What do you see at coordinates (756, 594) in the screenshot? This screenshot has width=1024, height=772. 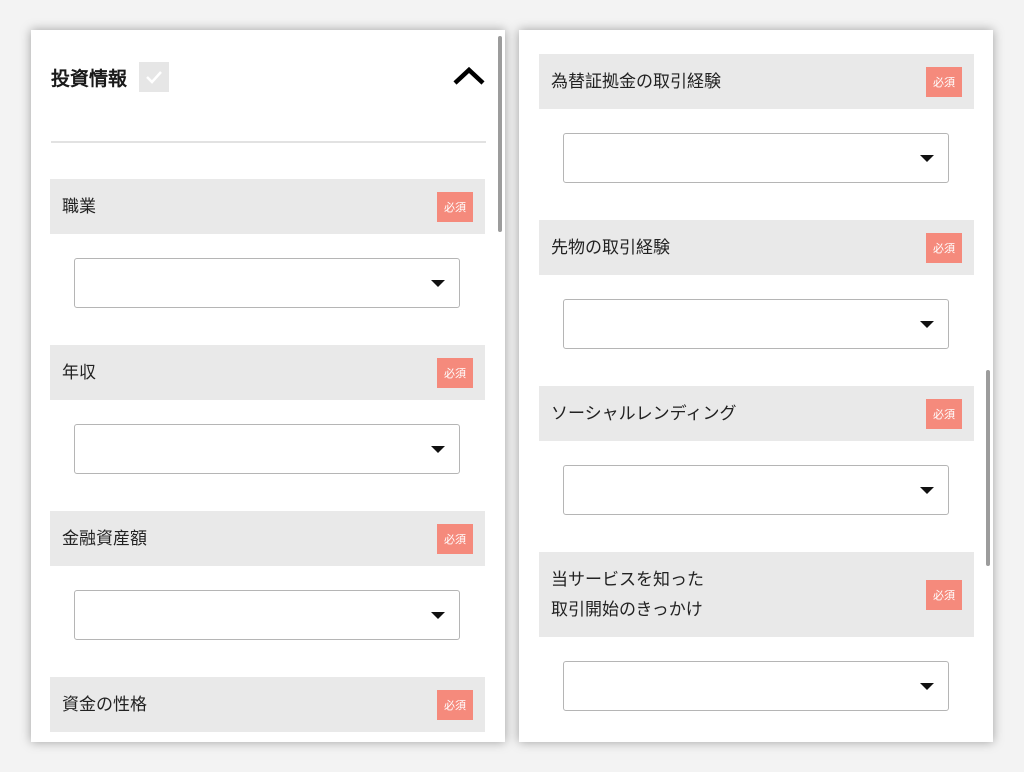 I see `field-row-referral-source: 当サービスを知った 取引開始のきっかけ 必須` at bounding box center [756, 594].